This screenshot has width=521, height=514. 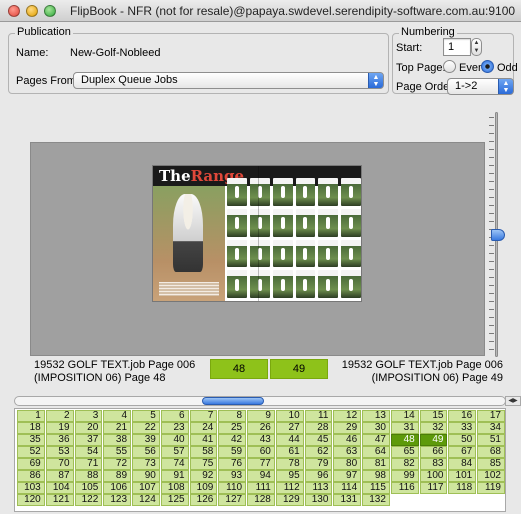 I want to click on page-cell-131: 131, so click(x=347, y=500).